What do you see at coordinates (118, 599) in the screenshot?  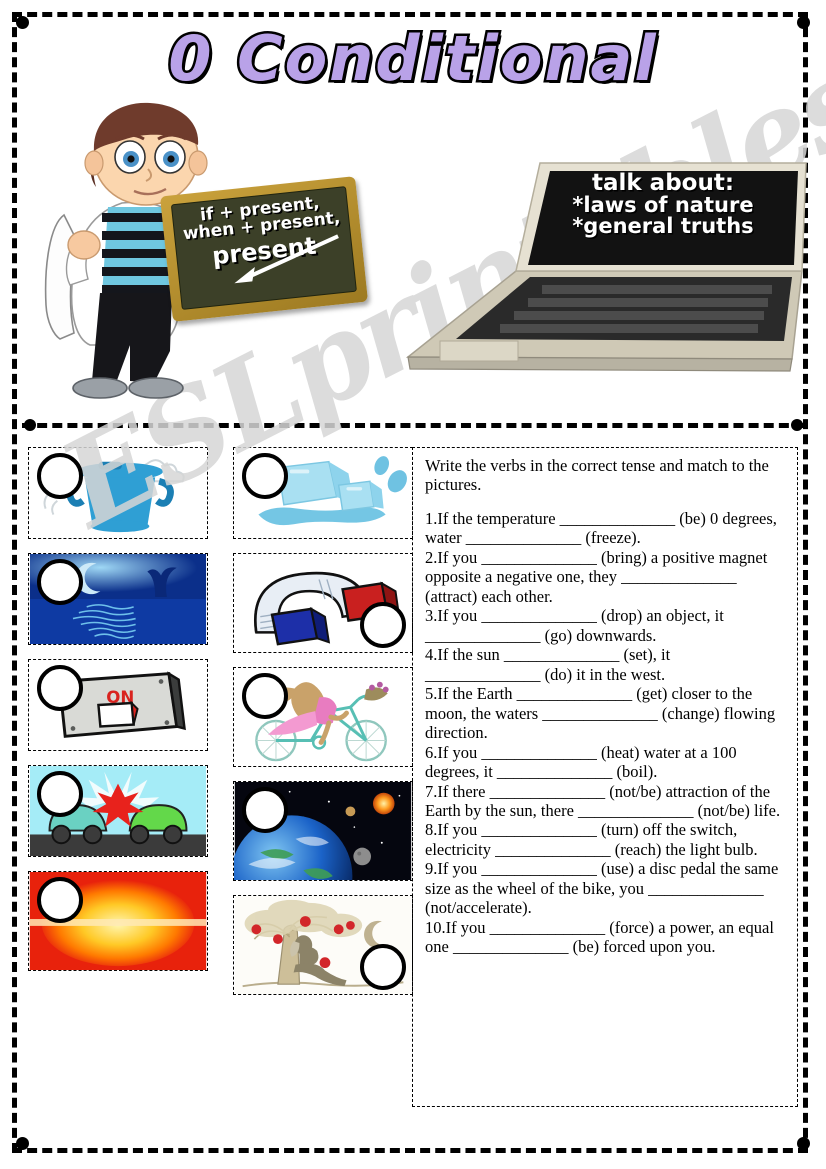 I see `picture-card-moonlit-sea` at bounding box center [118, 599].